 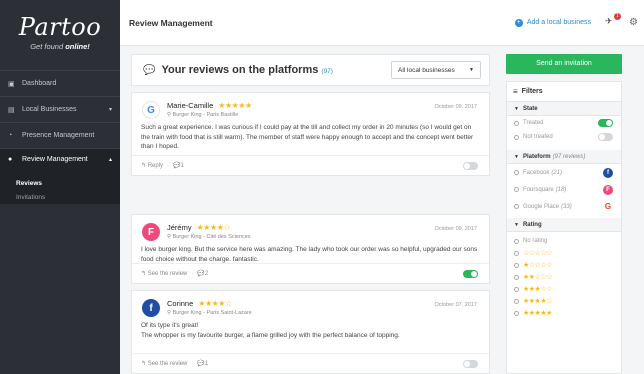 What do you see at coordinates (206, 273) in the screenshot?
I see `comment-count: 2` at bounding box center [206, 273].